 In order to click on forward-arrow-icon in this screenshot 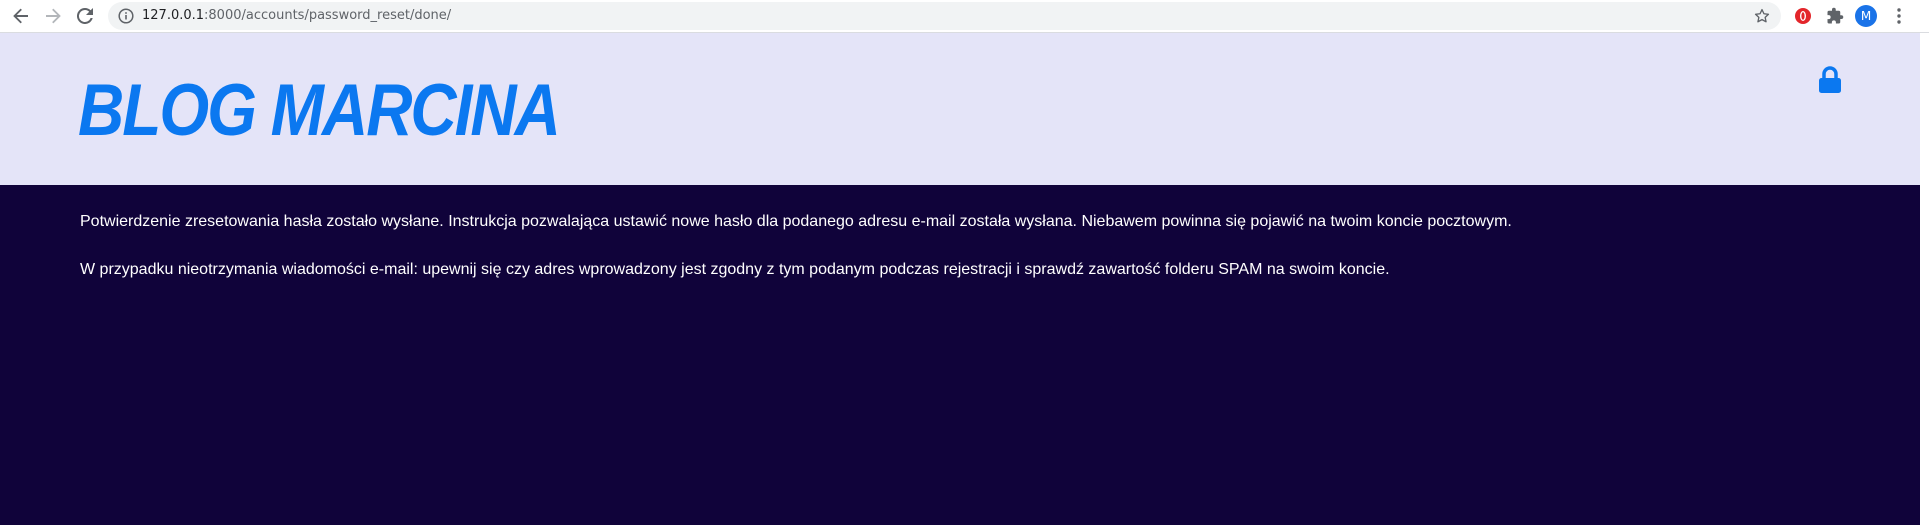, I will do `click(53, 16)`.